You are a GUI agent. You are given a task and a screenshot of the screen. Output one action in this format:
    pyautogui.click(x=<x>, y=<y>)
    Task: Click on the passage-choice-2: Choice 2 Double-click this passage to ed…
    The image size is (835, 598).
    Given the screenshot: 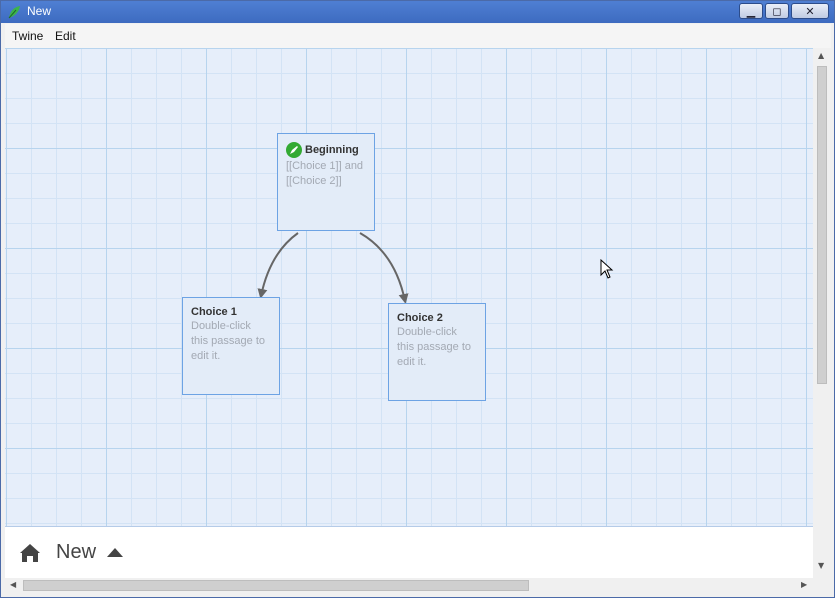 What is the action you would take?
    pyautogui.click(x=437, y=352)
    